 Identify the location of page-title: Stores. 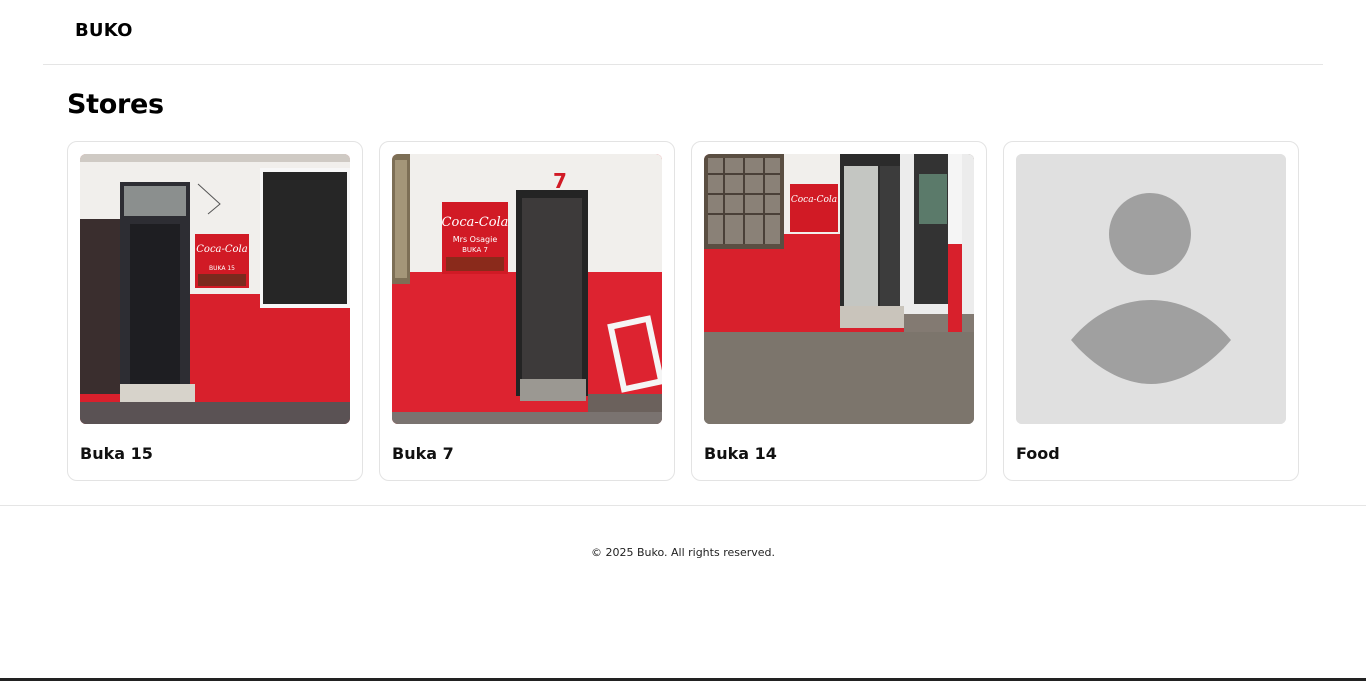
(115, 104).